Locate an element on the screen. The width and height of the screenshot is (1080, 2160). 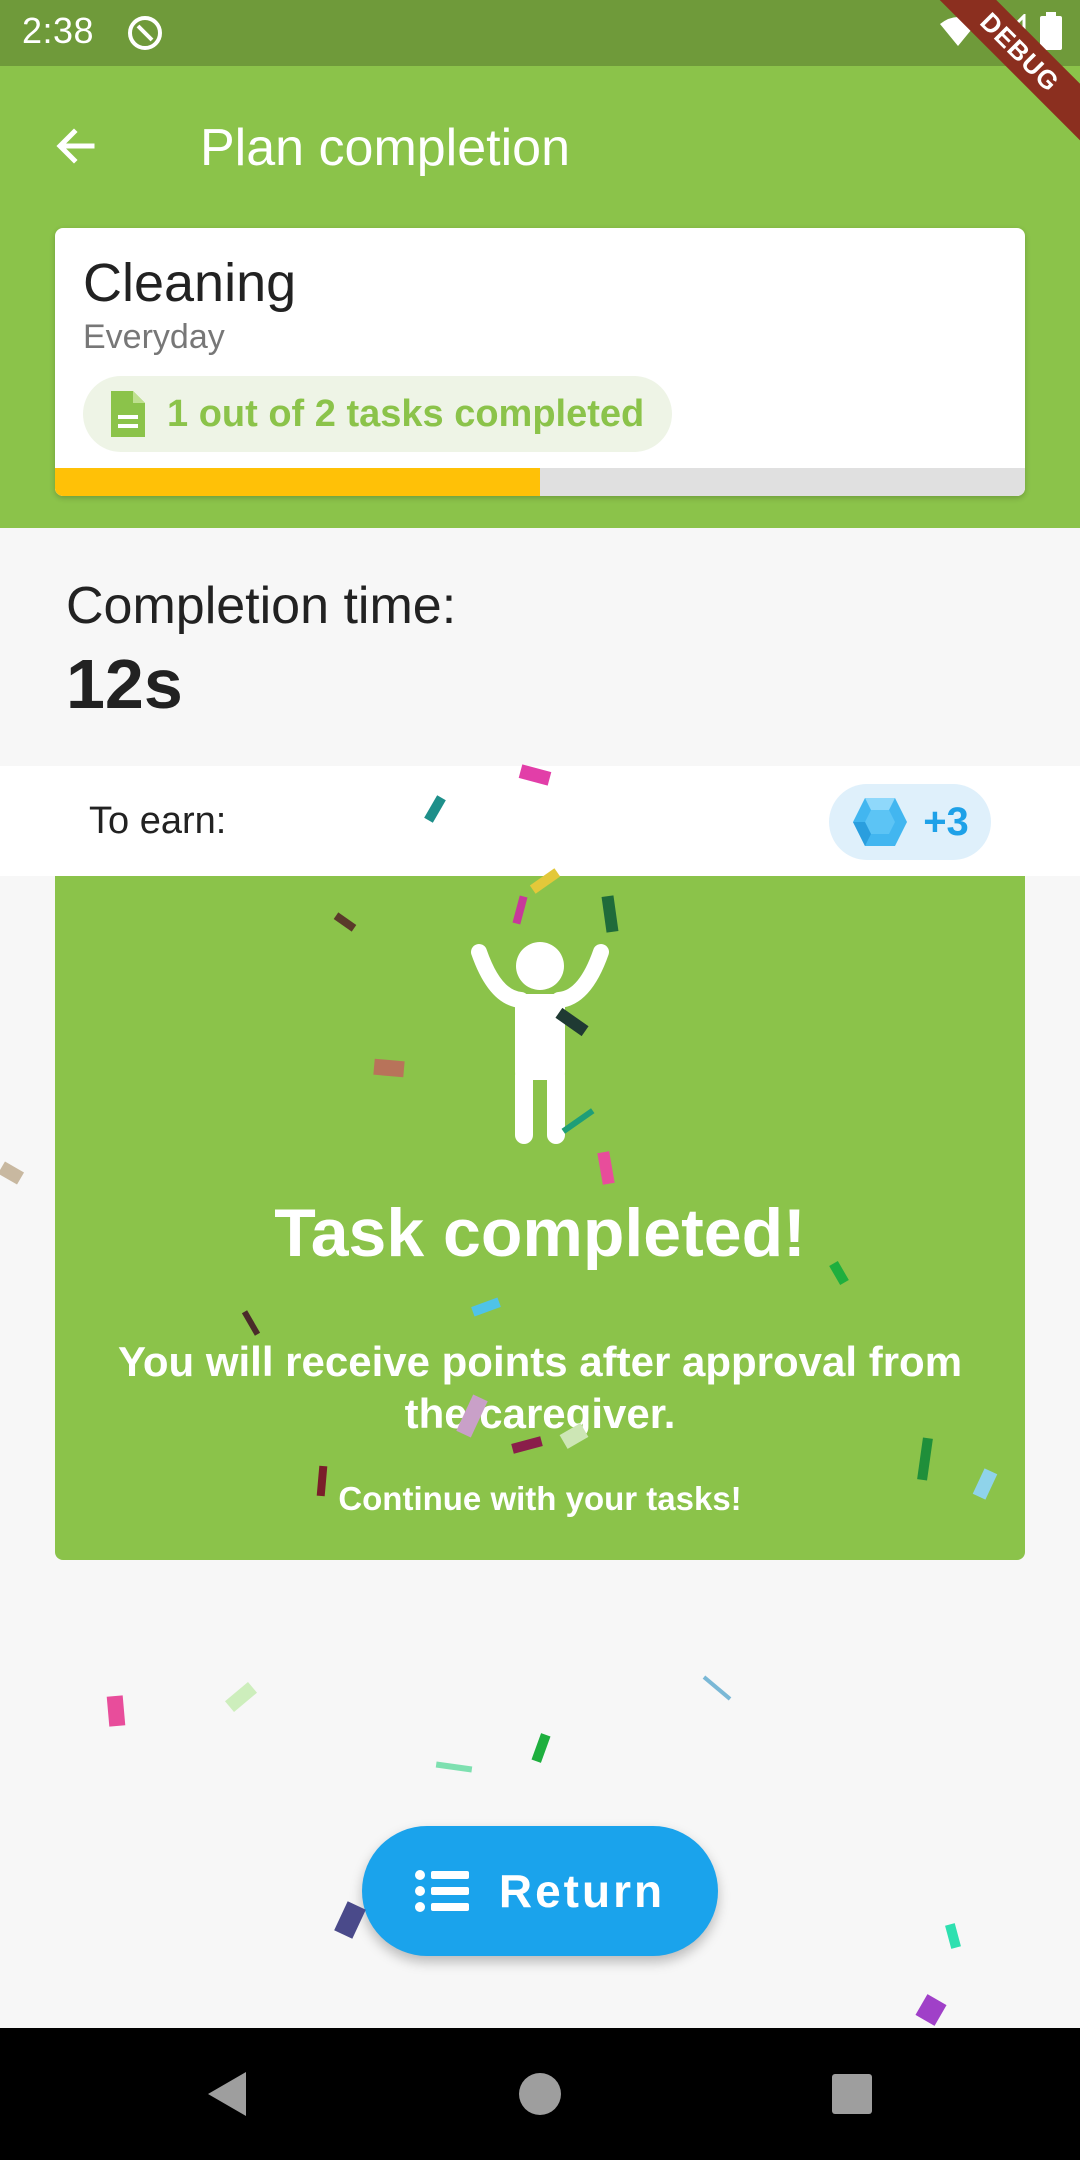
tasks-progress-chip: 1 out of 2 tasks completed is located at coordinates (378, 414).